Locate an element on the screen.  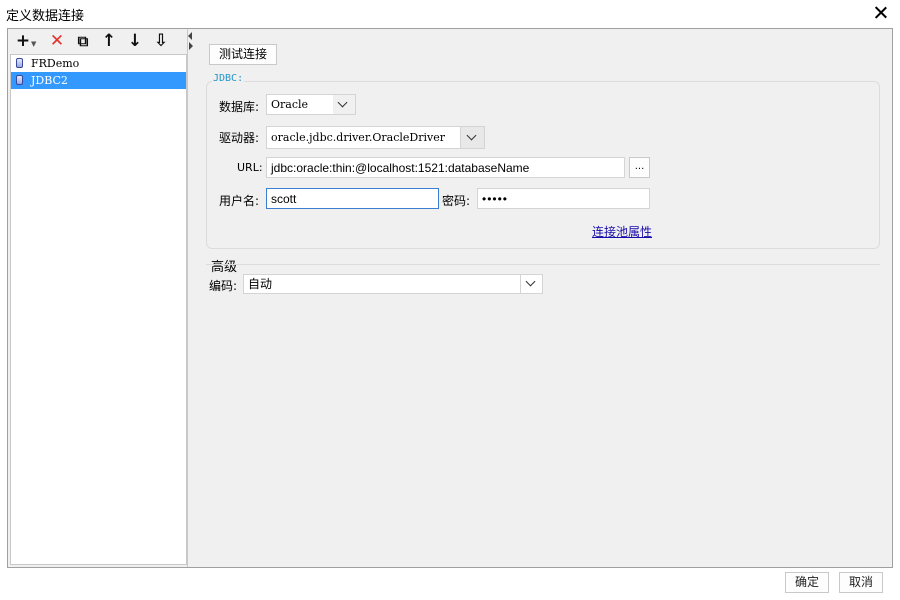
collapse-left-icon is located at coordinates (190, 36).